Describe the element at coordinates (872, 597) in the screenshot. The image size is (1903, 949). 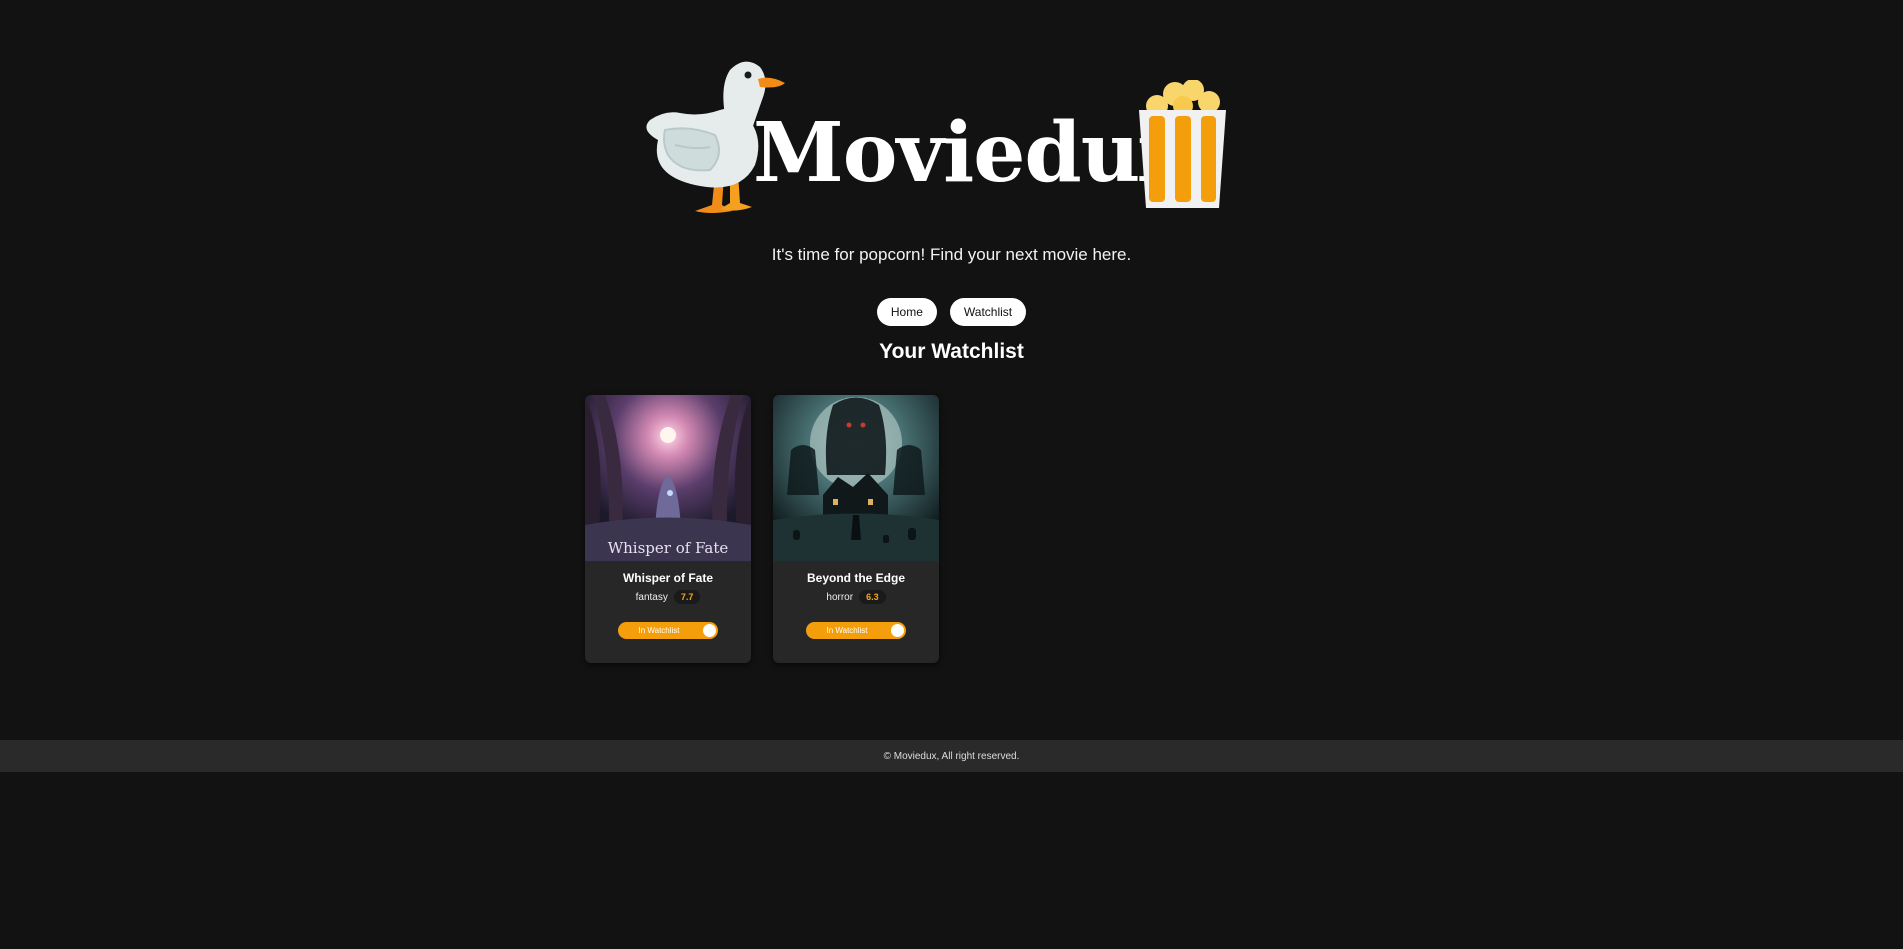
I see `movie-rating-badge: 6.3` at that location.